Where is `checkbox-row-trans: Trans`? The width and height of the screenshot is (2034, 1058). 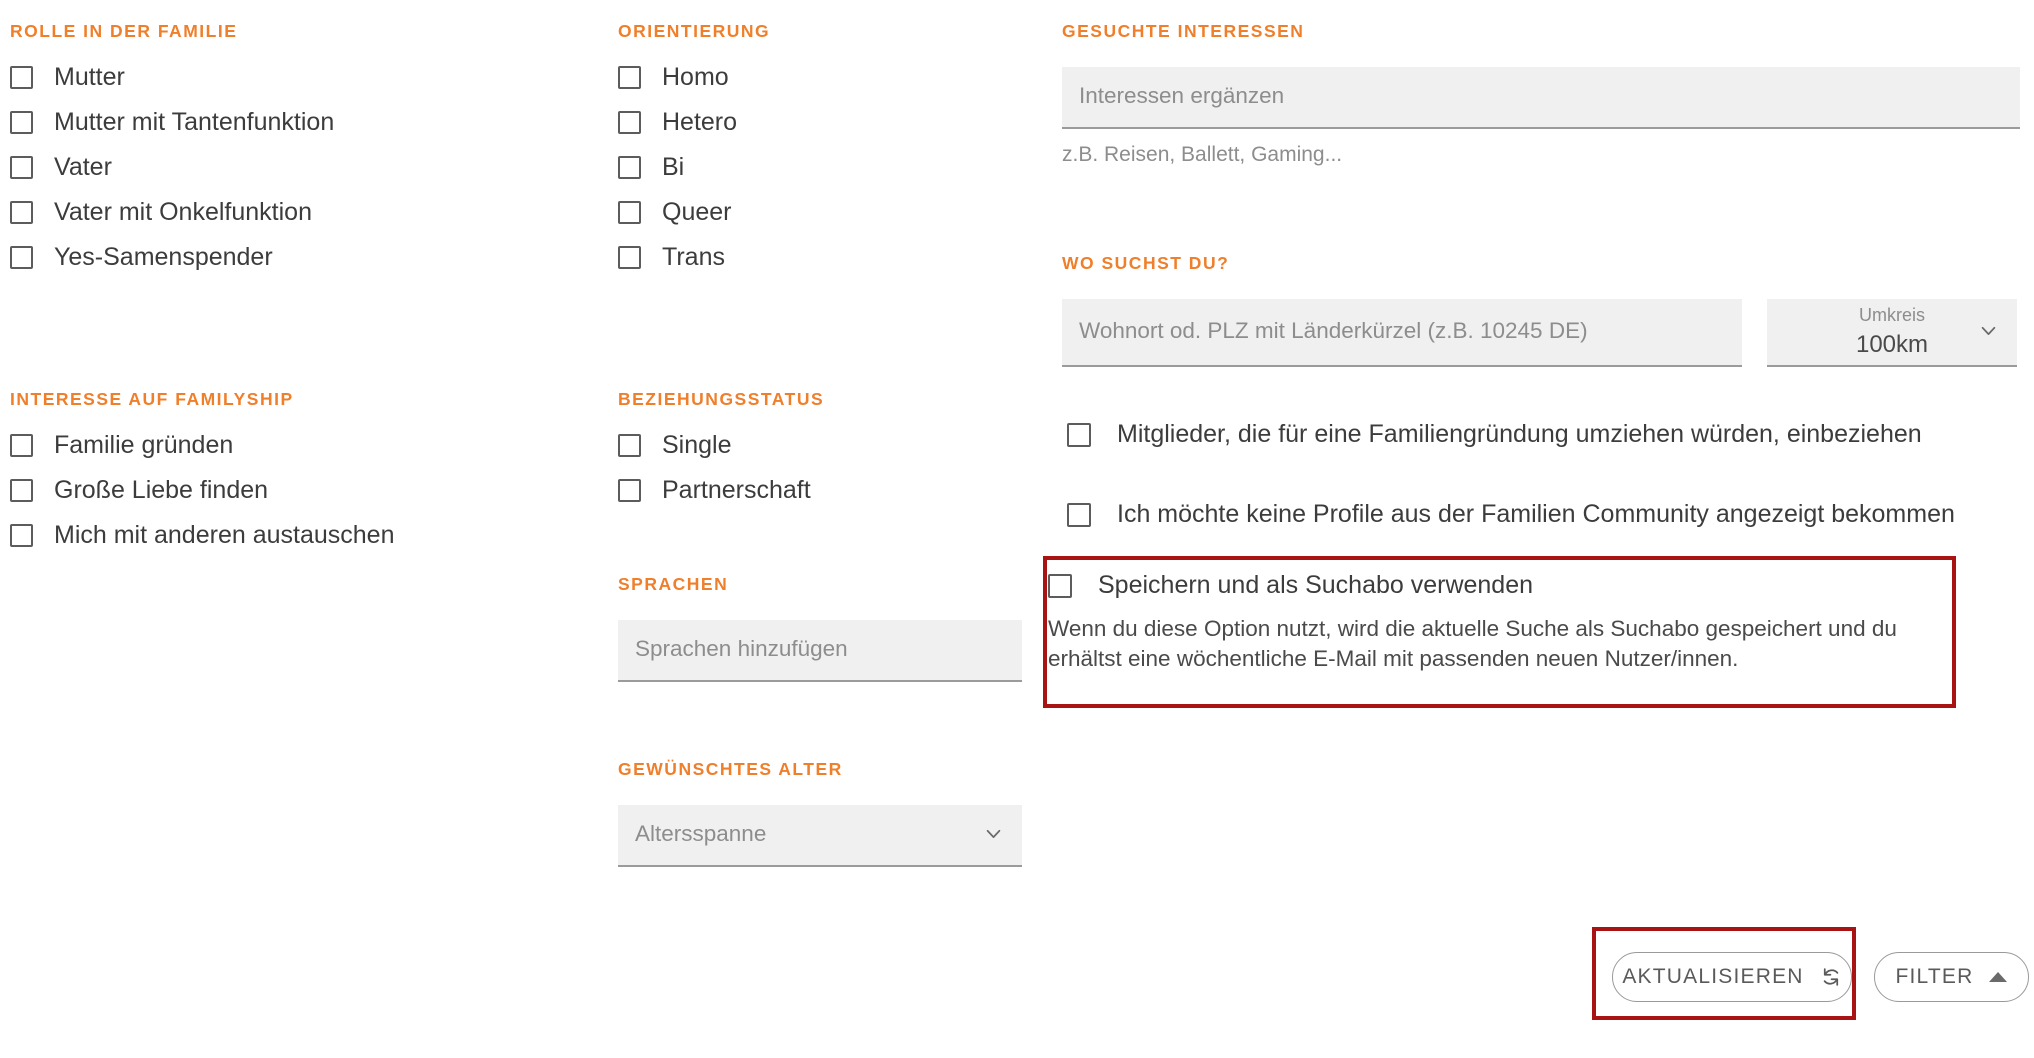 checkbox-row-trans: Trans is located at coordinates (694, 258).